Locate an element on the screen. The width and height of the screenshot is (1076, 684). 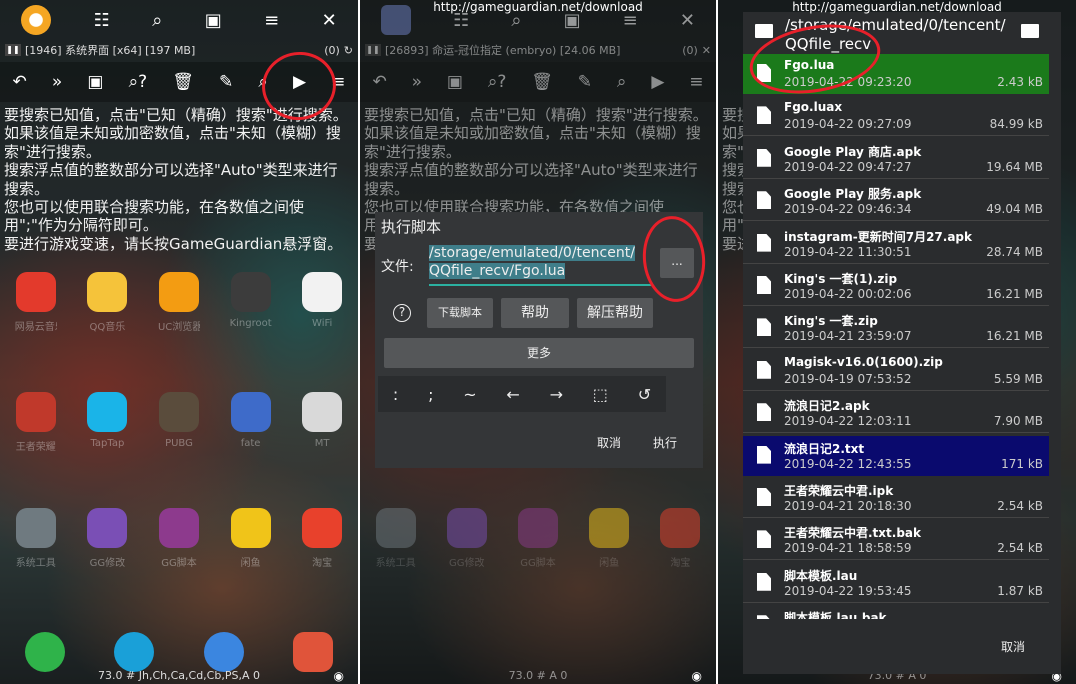
execute-script-play-icon: ▶ is located at coordinates (657, 82).